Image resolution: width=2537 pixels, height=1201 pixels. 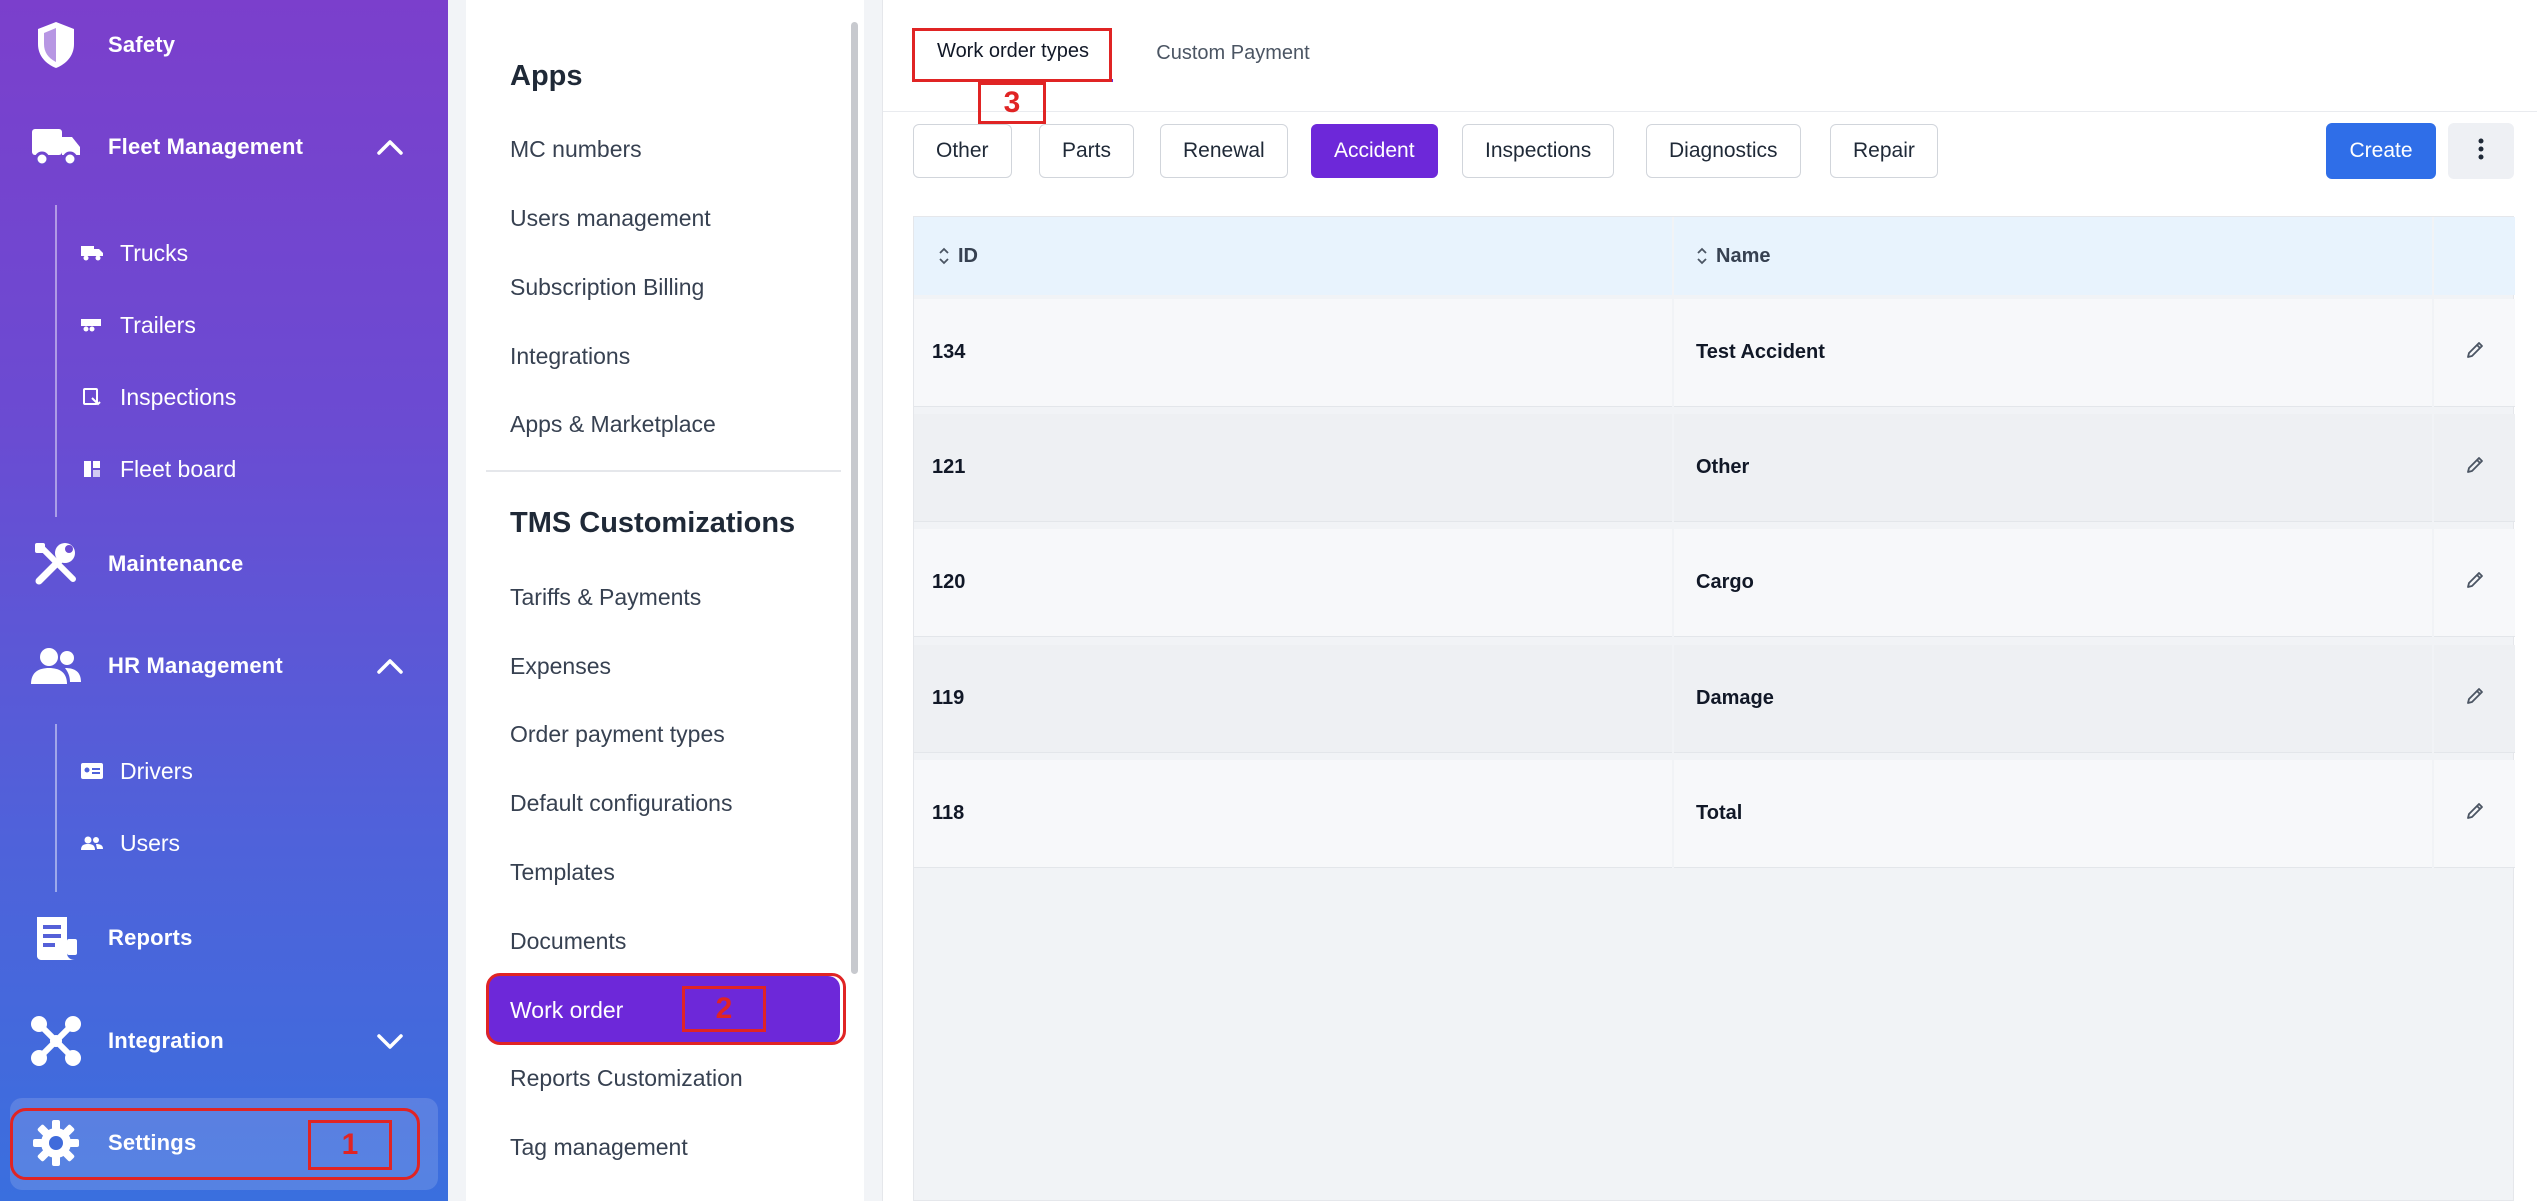 I want to click on menu-item-subscription-billing: Subscription Billing, so click(x=607, y=287).